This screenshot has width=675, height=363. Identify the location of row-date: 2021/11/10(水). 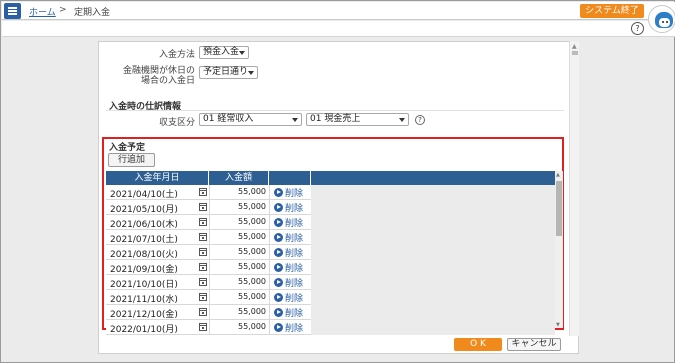
(144, 298).